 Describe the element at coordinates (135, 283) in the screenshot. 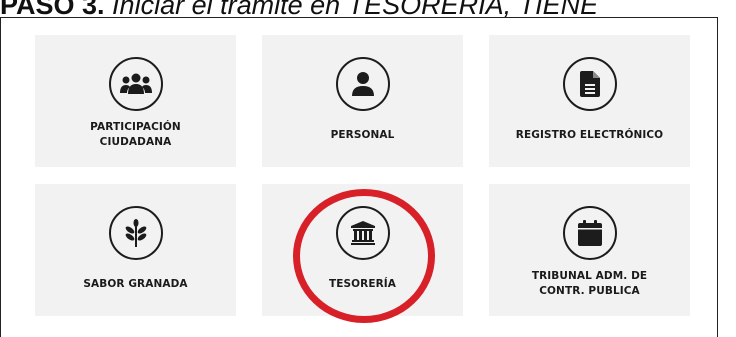

I see `tile-label: SABOR GRANADA` at that location.